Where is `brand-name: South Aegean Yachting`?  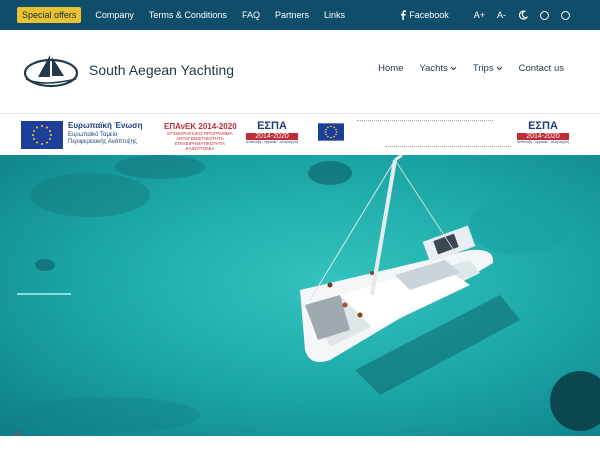
brand-name: South Aegean Yachting is located at coordinates (161, 70).